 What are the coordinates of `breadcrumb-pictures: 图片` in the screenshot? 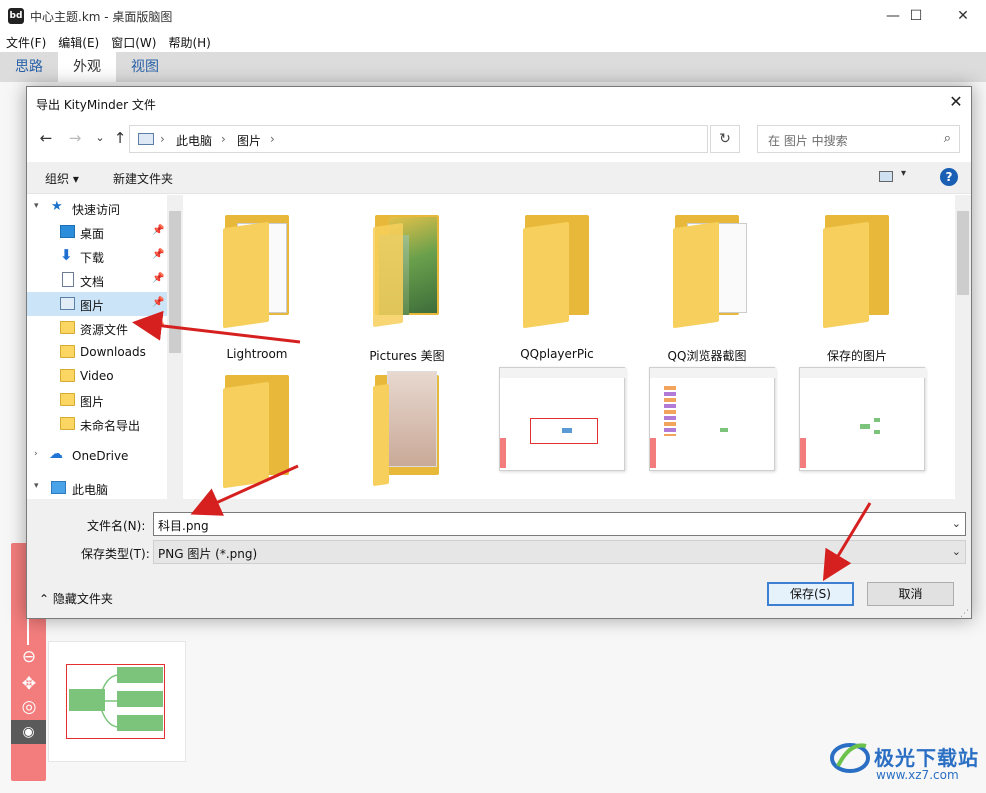 It's located at (249, 140).